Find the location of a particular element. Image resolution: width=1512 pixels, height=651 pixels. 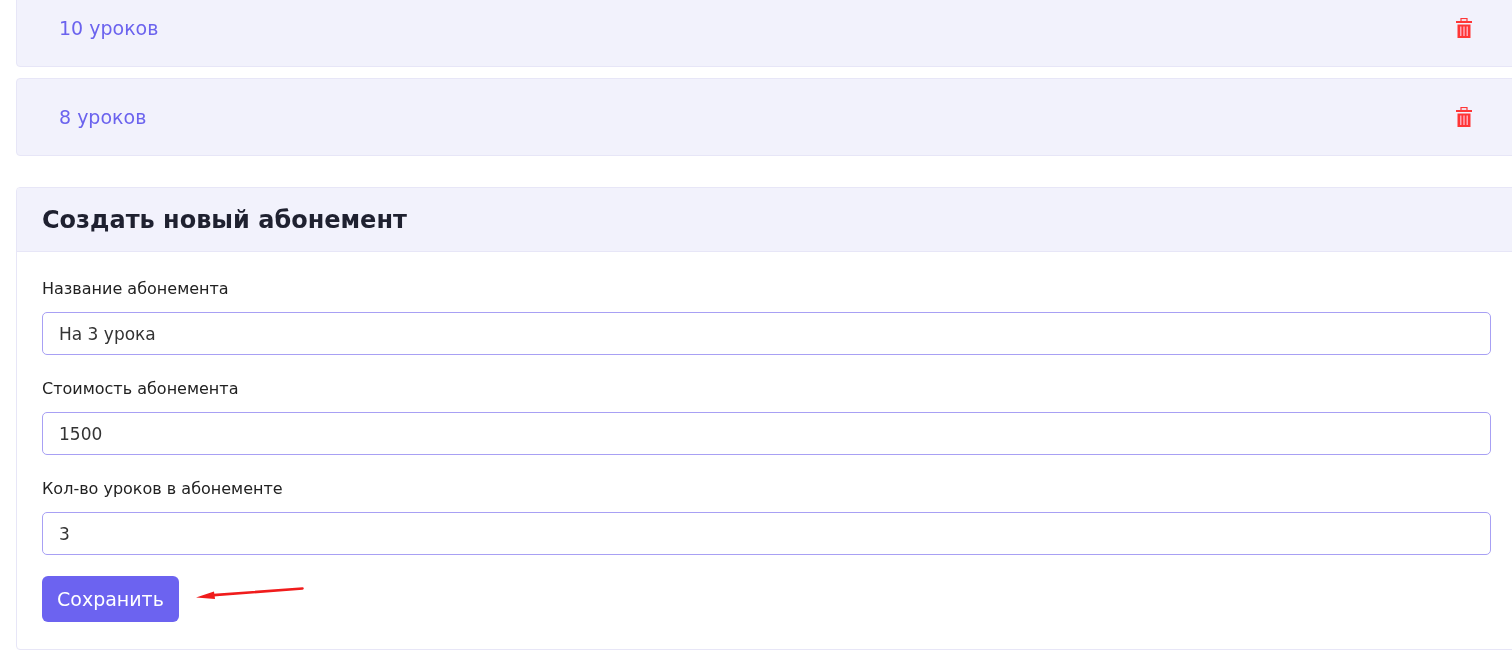

field-label: Название абонемента is located at coordinates (136, 289).